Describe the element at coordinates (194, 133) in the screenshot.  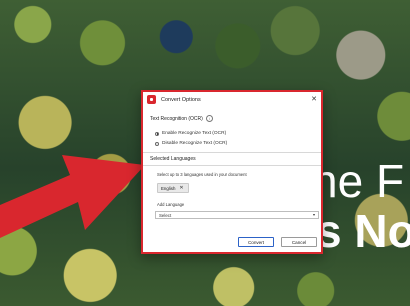
I see `radio-enable-ocr-label: Enable Recognize Text (OCR)` at that location.